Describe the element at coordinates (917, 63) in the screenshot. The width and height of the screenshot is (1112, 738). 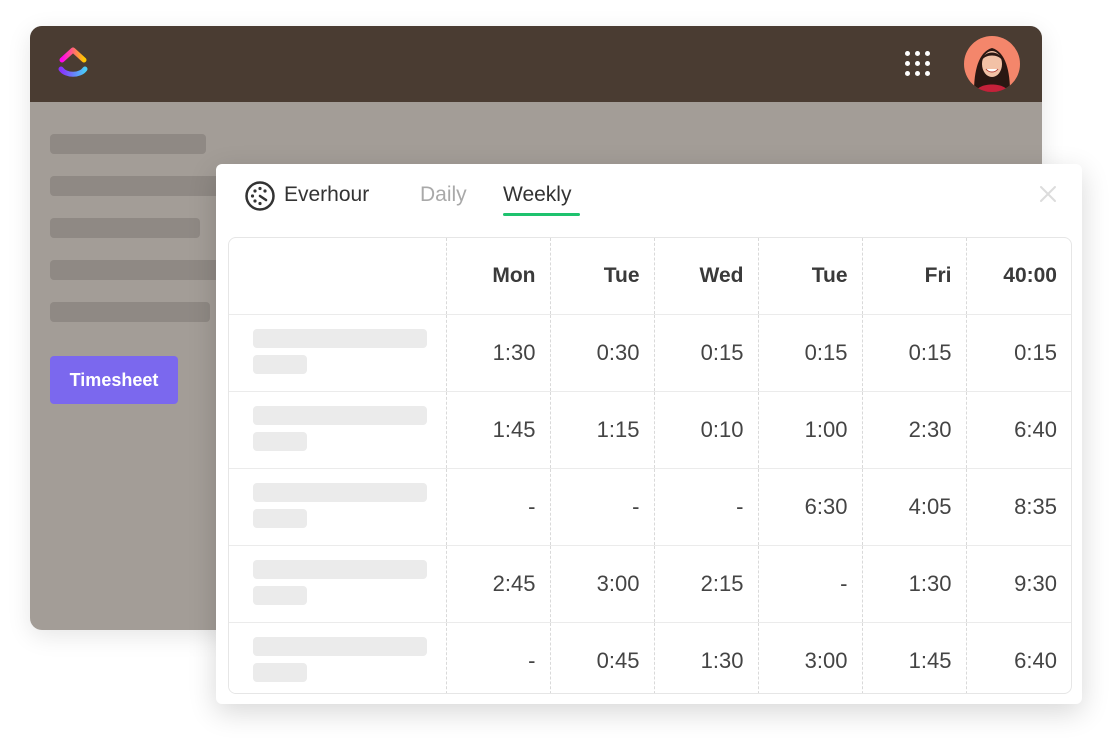
I see `apps-grid-icon` at that location.